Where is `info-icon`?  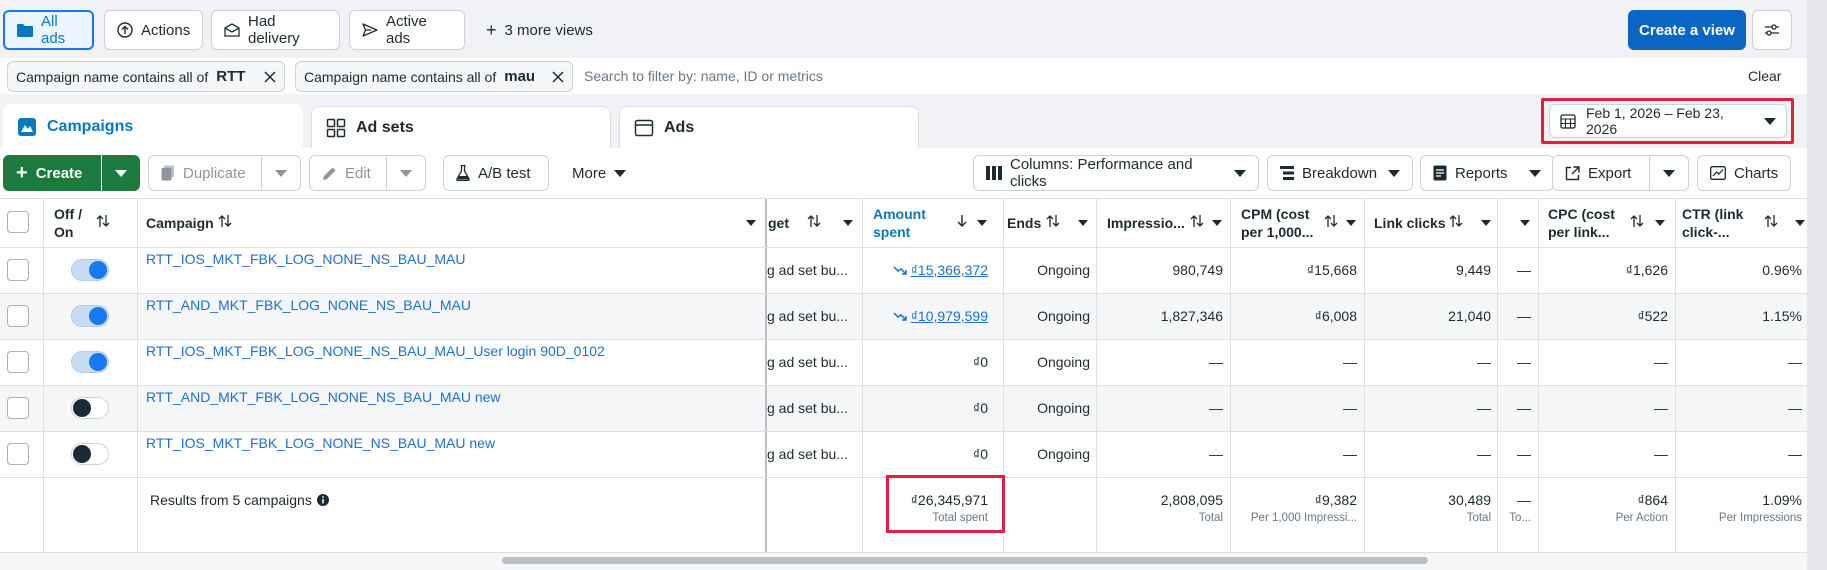
info-icon is located at coordinates (322, 500).